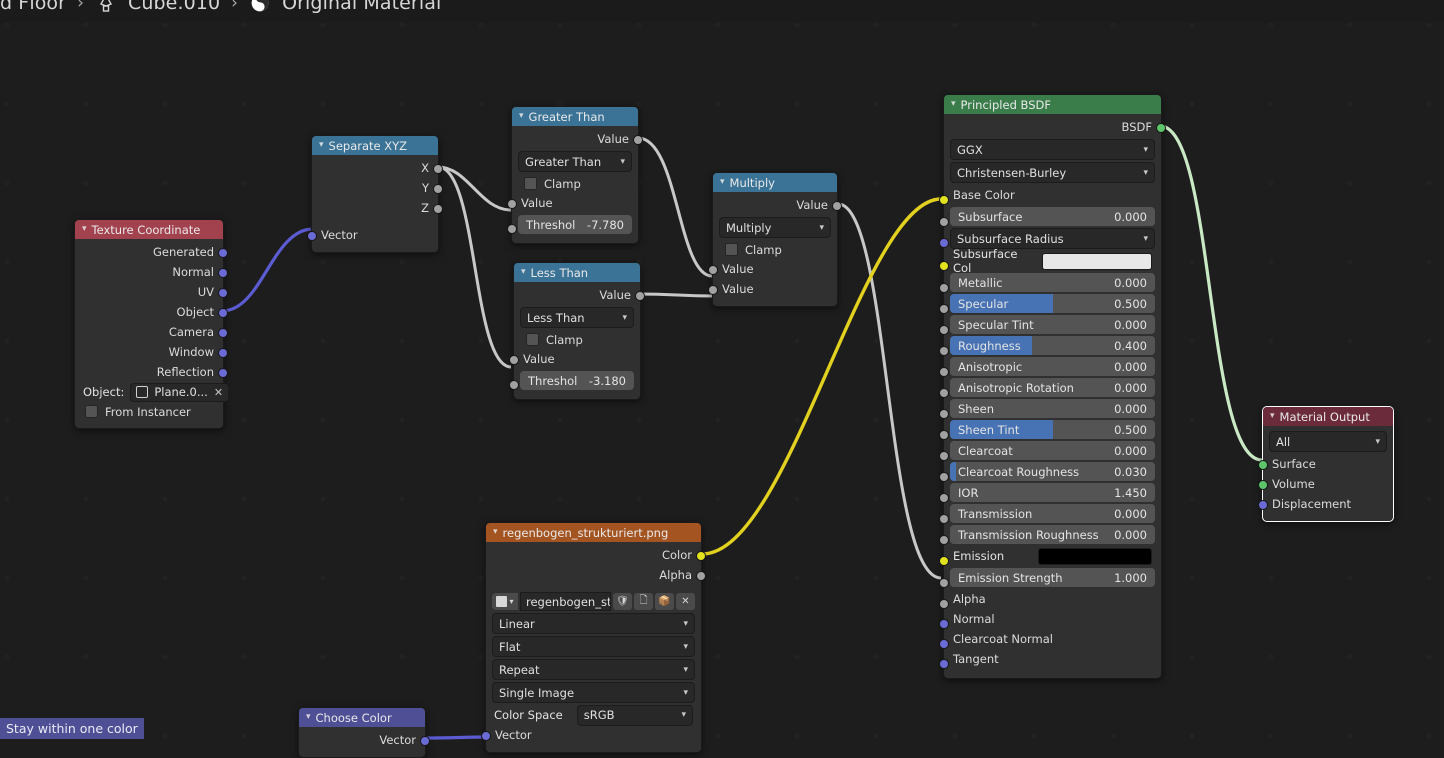  What do you see at coordinates (152, 392) in the screenshot?
I see `object-picker-row: Object: Plane.0... ✕` at bounding box center [152, 392].